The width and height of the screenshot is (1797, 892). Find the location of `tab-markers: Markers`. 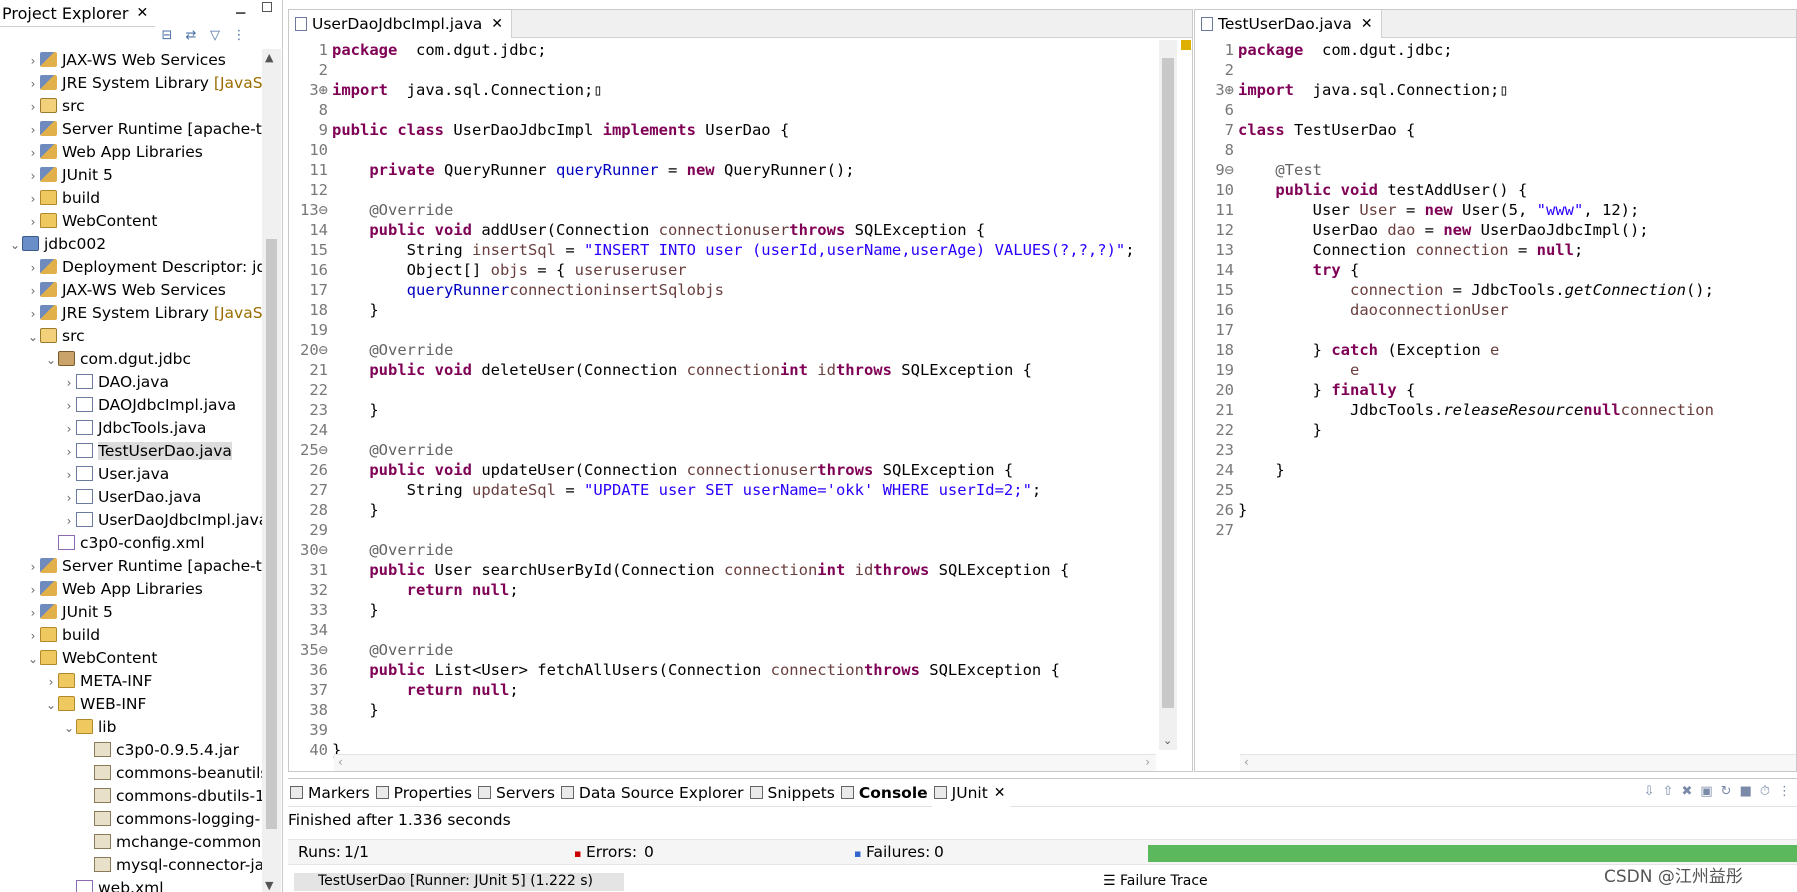

tab-markers: Markers is located at coordinates (331, 793).